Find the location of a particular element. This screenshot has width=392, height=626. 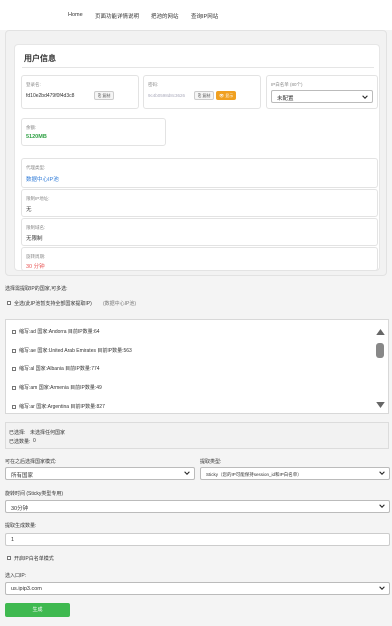

quantity-input: 1 is located at coordinates (197, 539).